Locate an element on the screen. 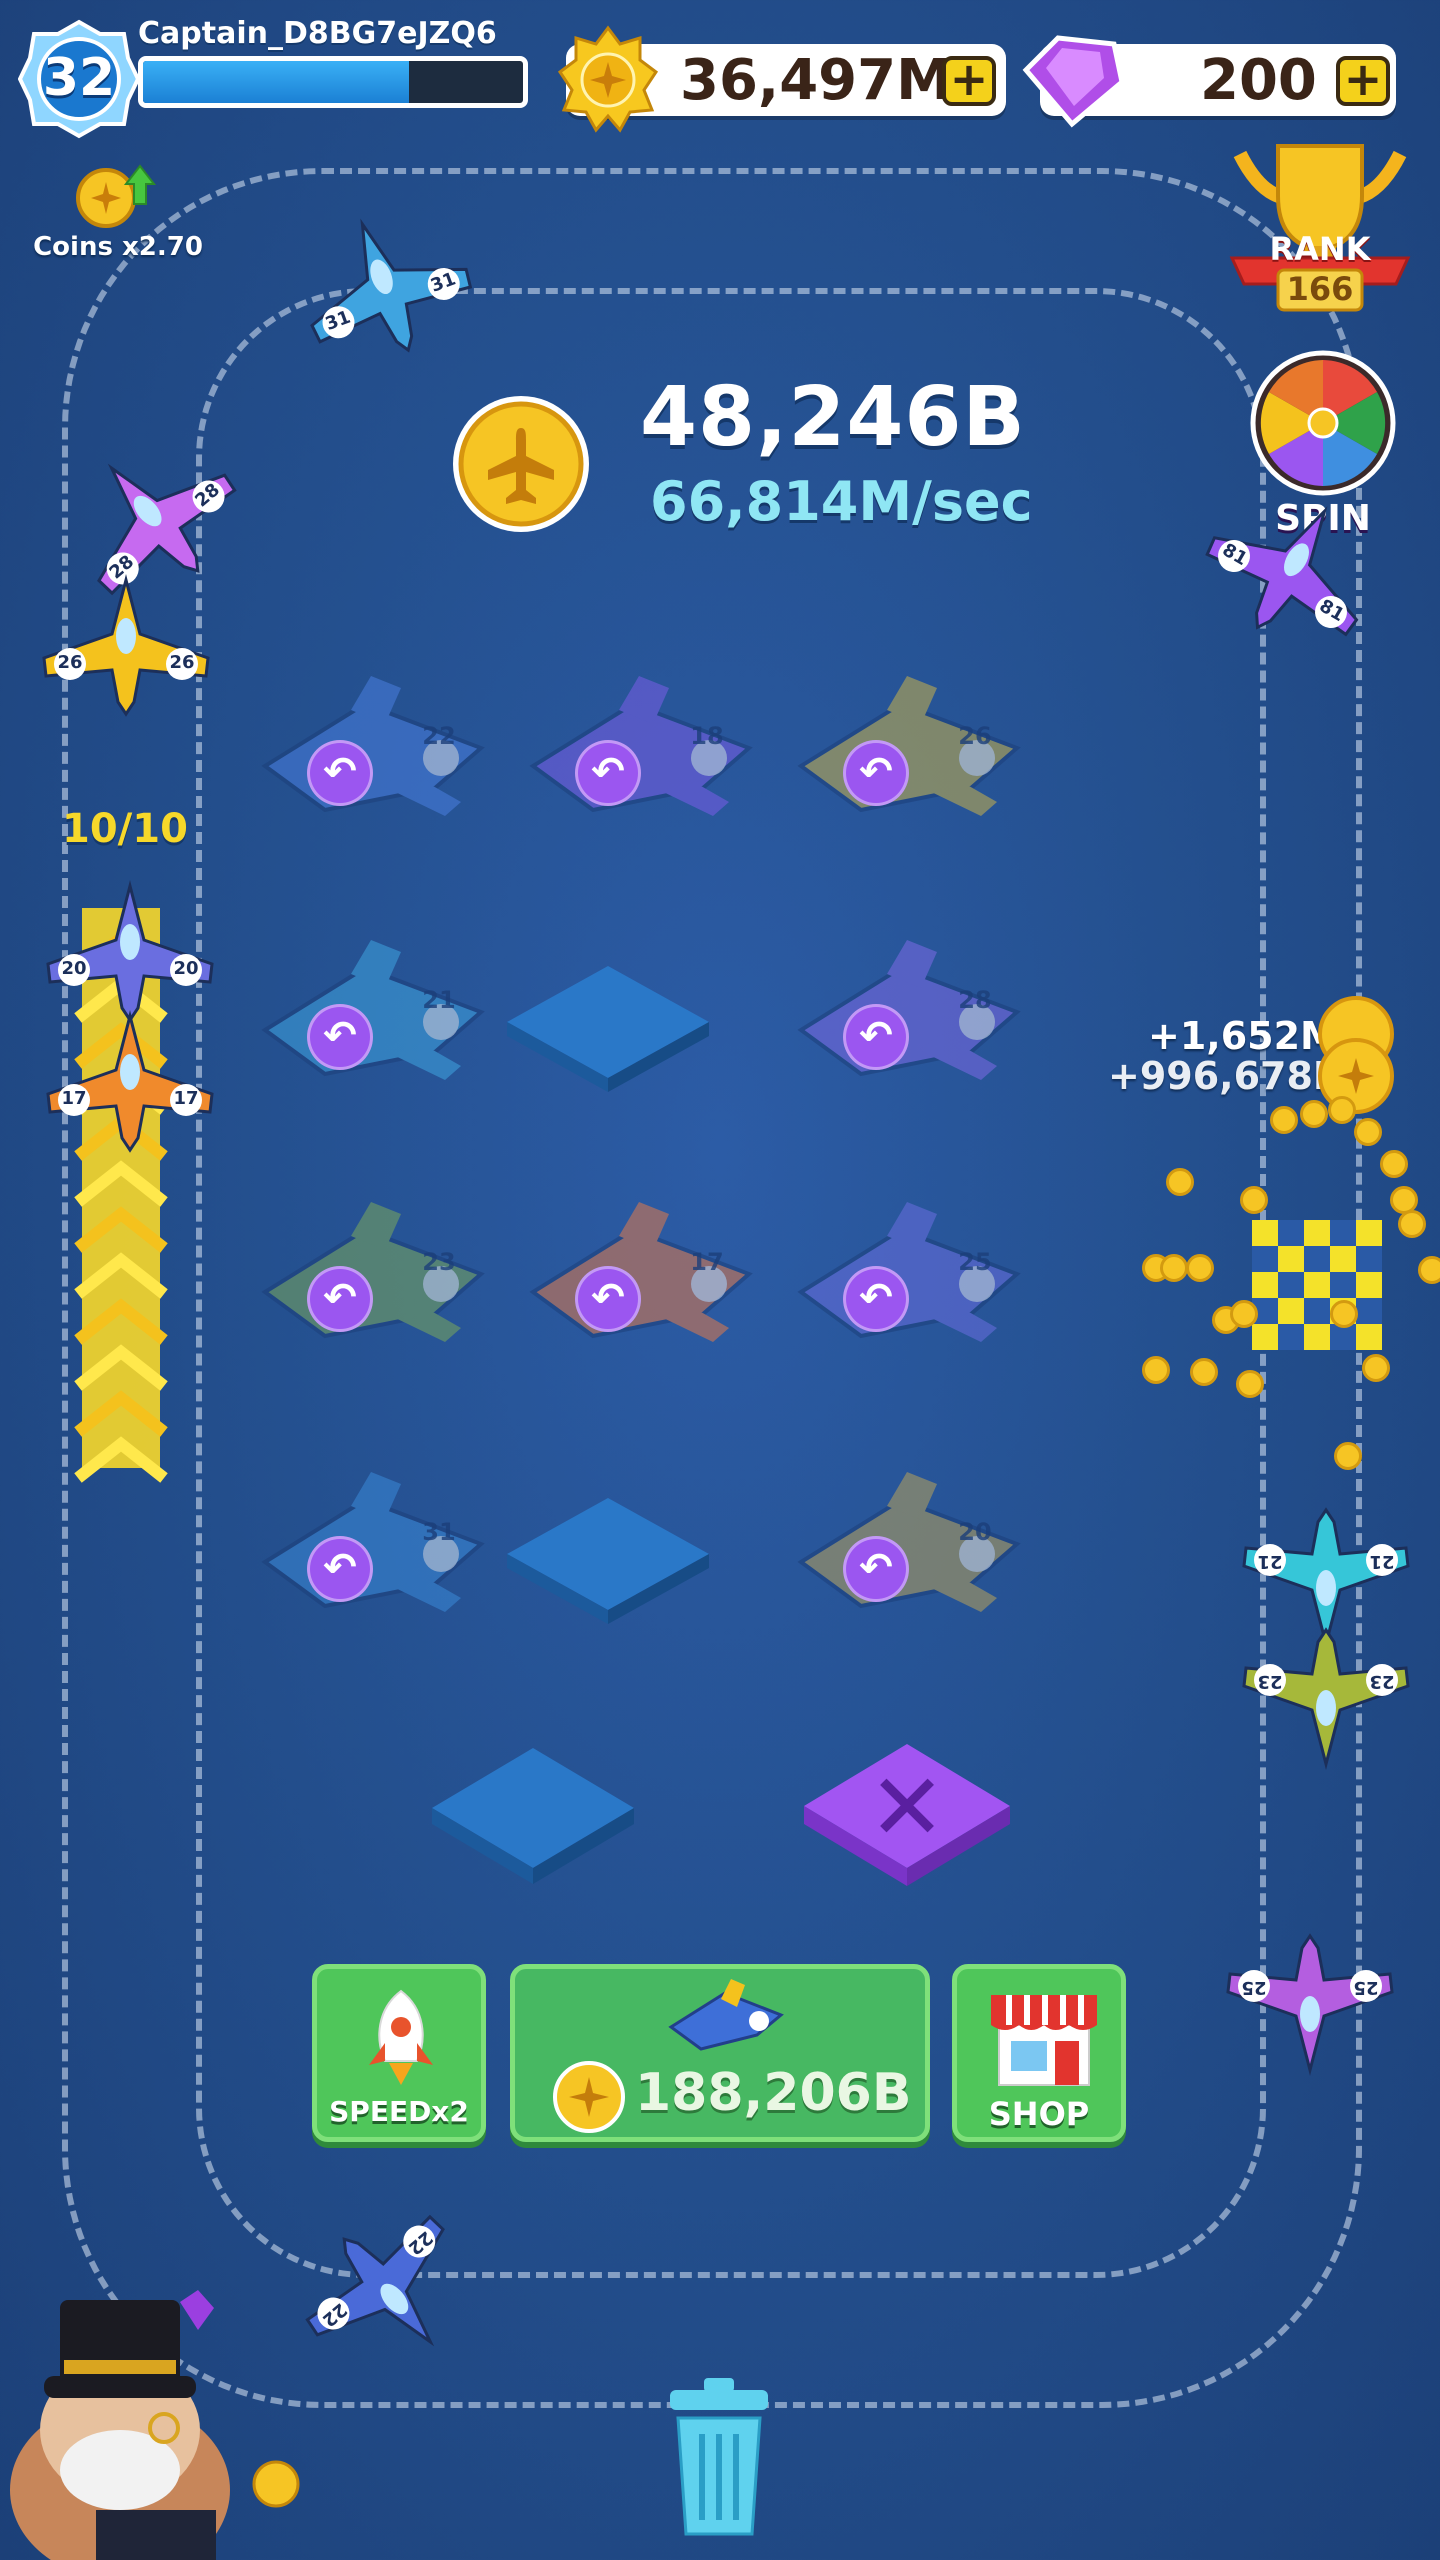 Image resolution: width=1440 pixels, height=2560 pixels. plane-slot: 23 ↶ is located at coordinates (360, 1279).